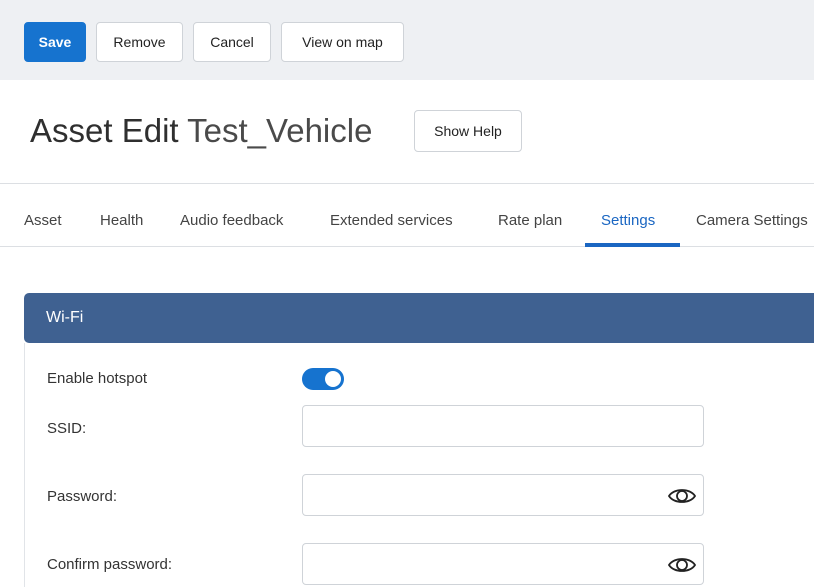  What do you see at coordinates (333, 379) in the screenshot?
I see `toggle-knob` at bounding box center [333, 379].